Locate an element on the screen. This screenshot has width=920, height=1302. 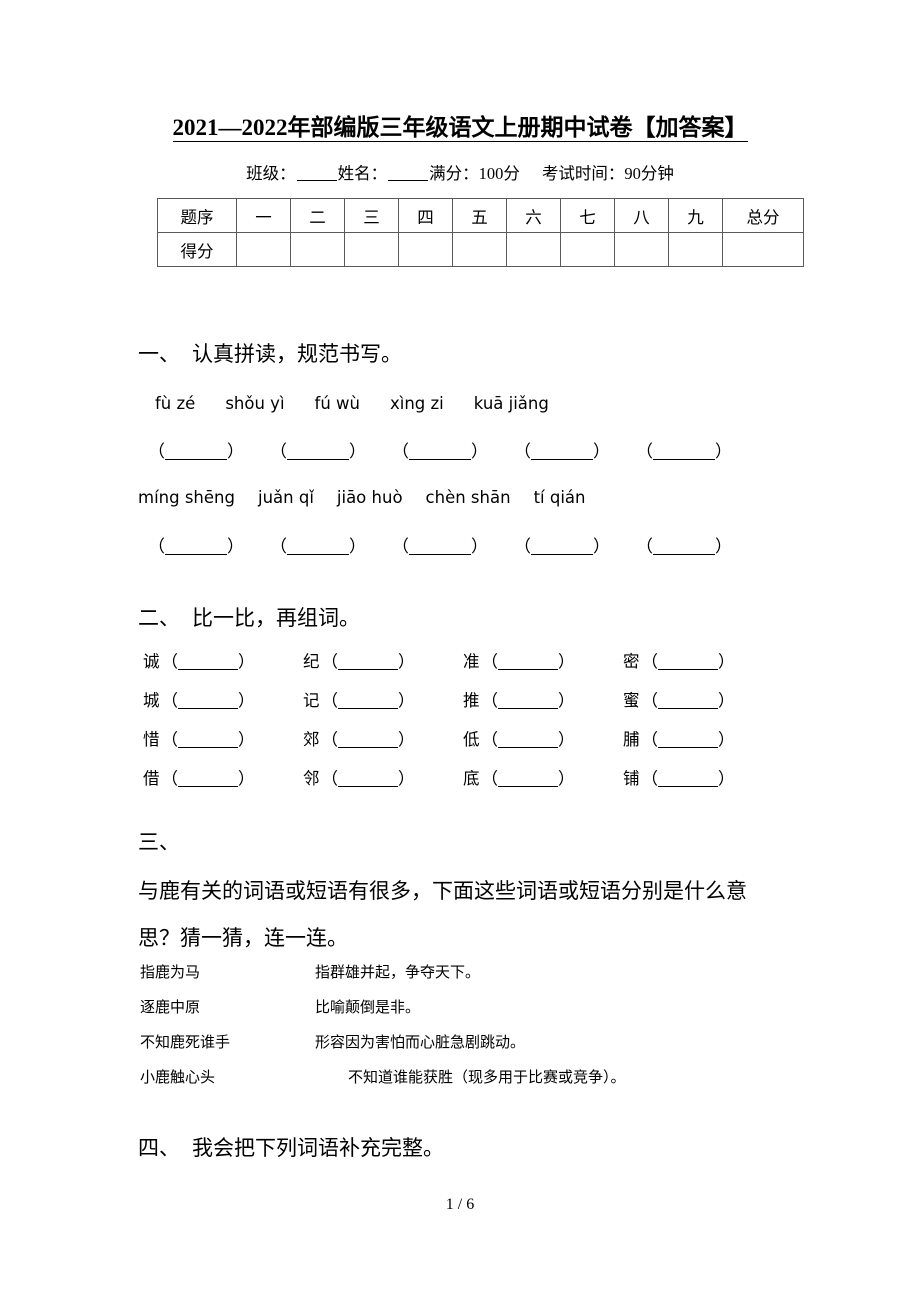
character: 底 is located at coordinates (471, 778).